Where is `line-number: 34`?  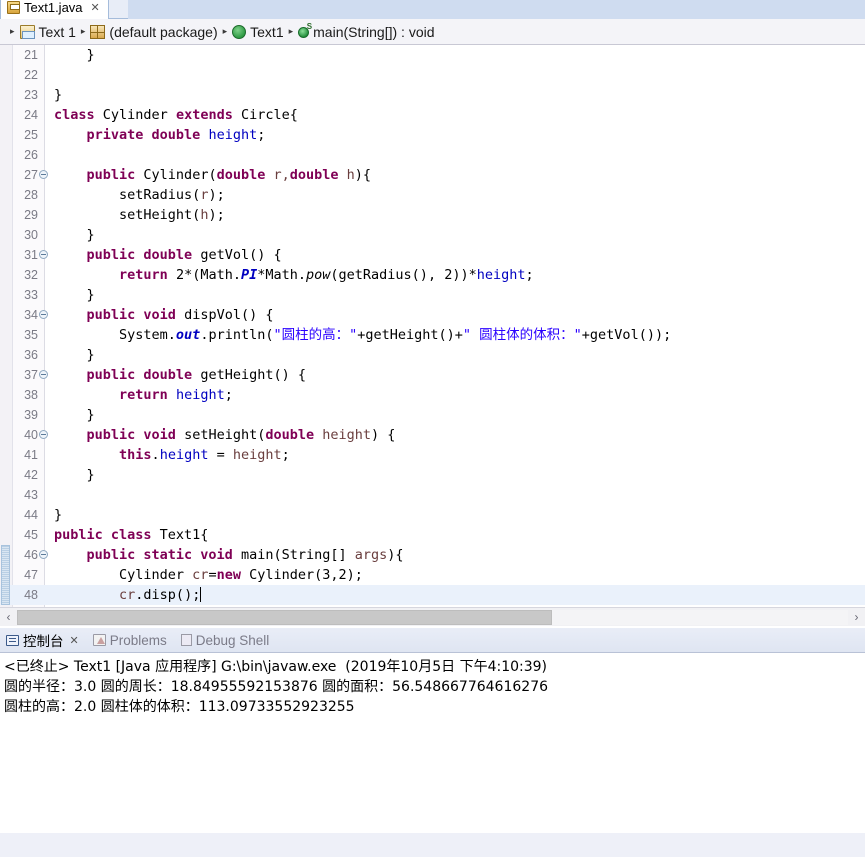 line-number: 34 is located at coordinates (31, 315).